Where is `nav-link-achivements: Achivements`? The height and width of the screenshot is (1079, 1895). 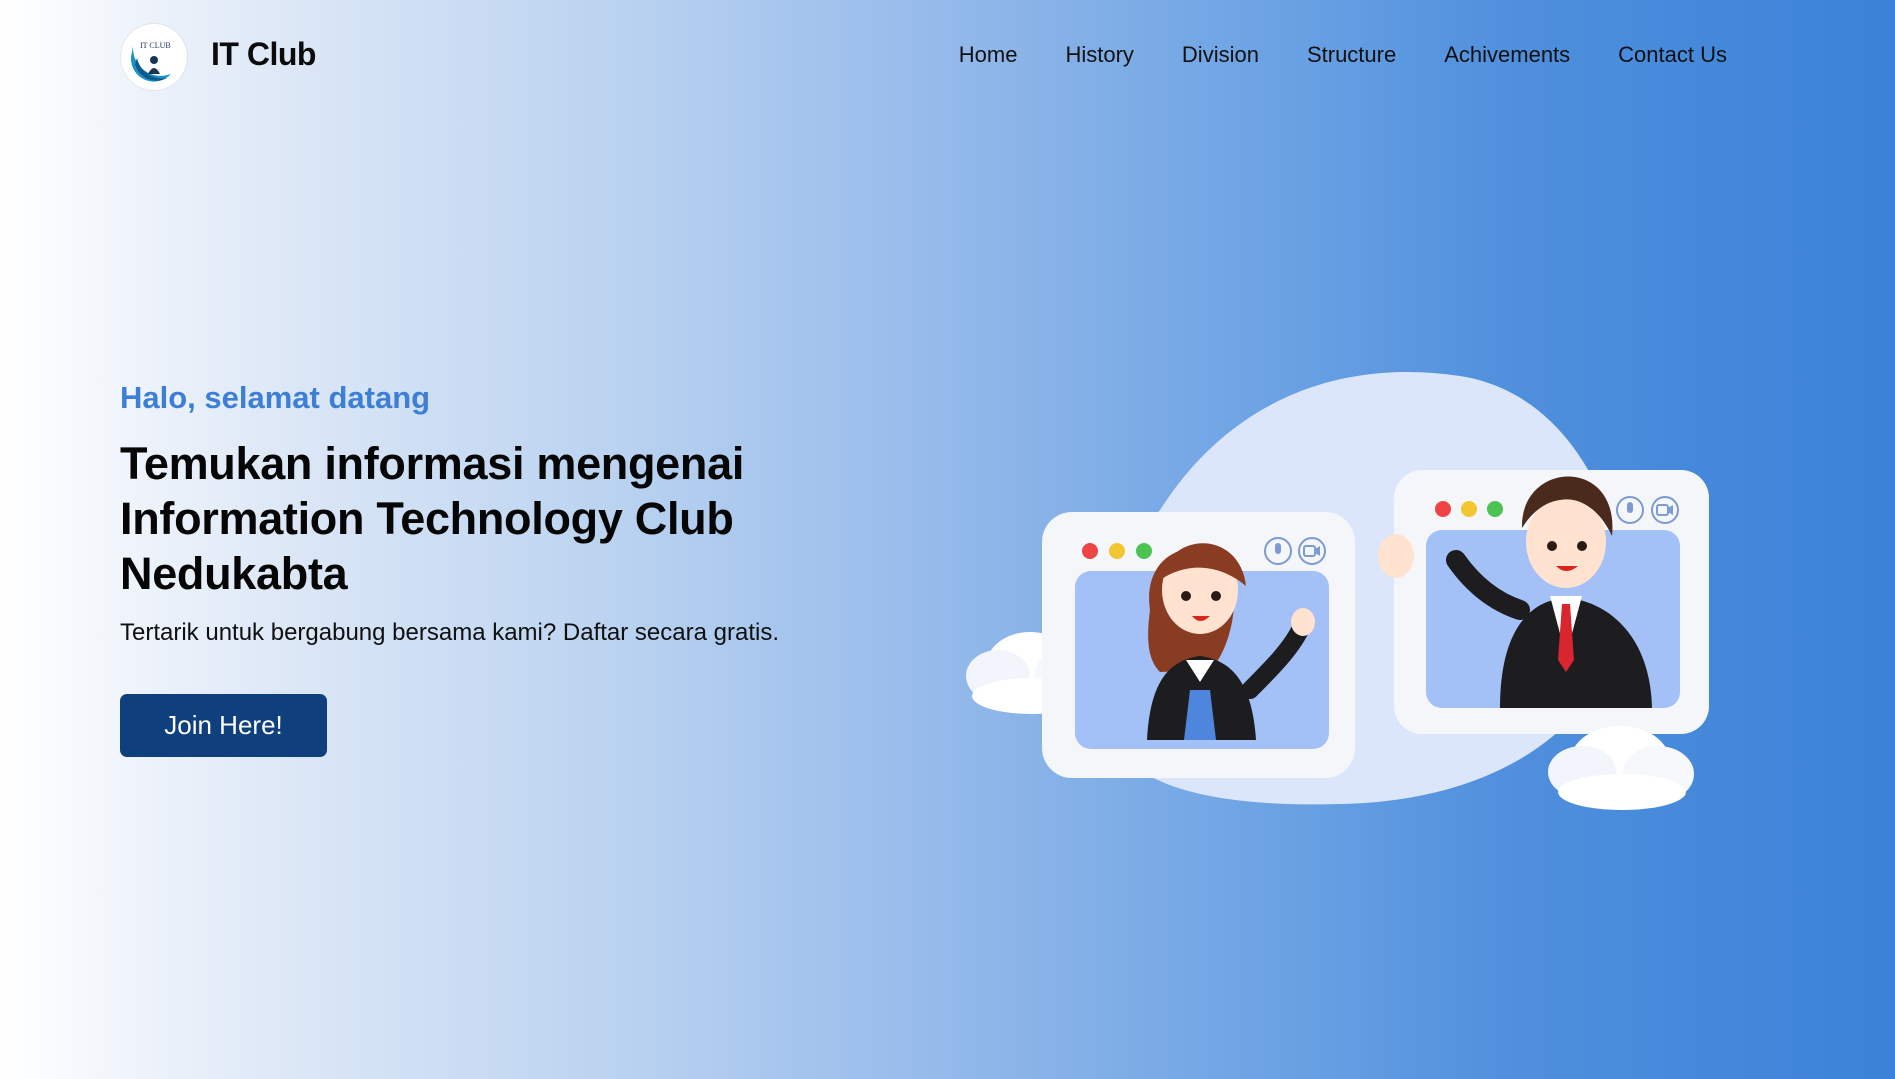 nav-link-achivements: Achivements is located at coordinates (1507, 54).